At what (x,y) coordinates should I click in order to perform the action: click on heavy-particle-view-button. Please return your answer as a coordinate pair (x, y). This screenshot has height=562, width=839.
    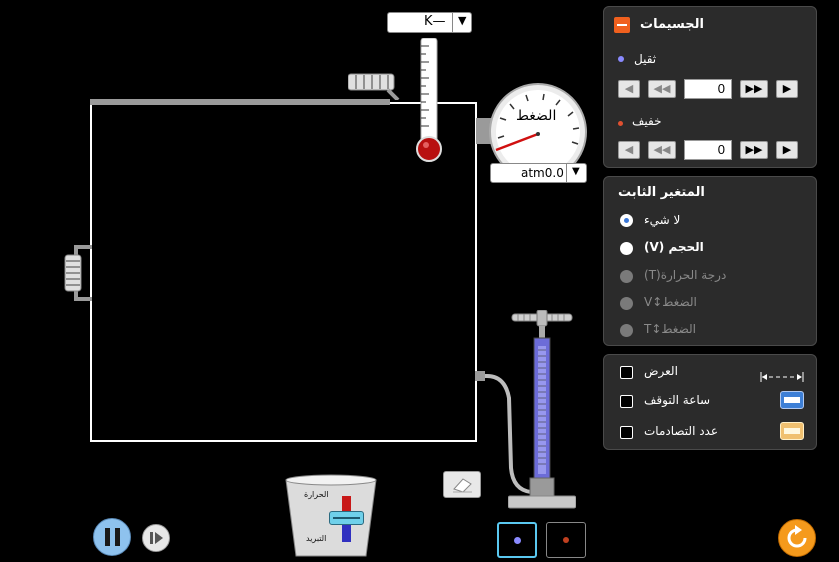
    Looking at the image, I should click on (517, 540).